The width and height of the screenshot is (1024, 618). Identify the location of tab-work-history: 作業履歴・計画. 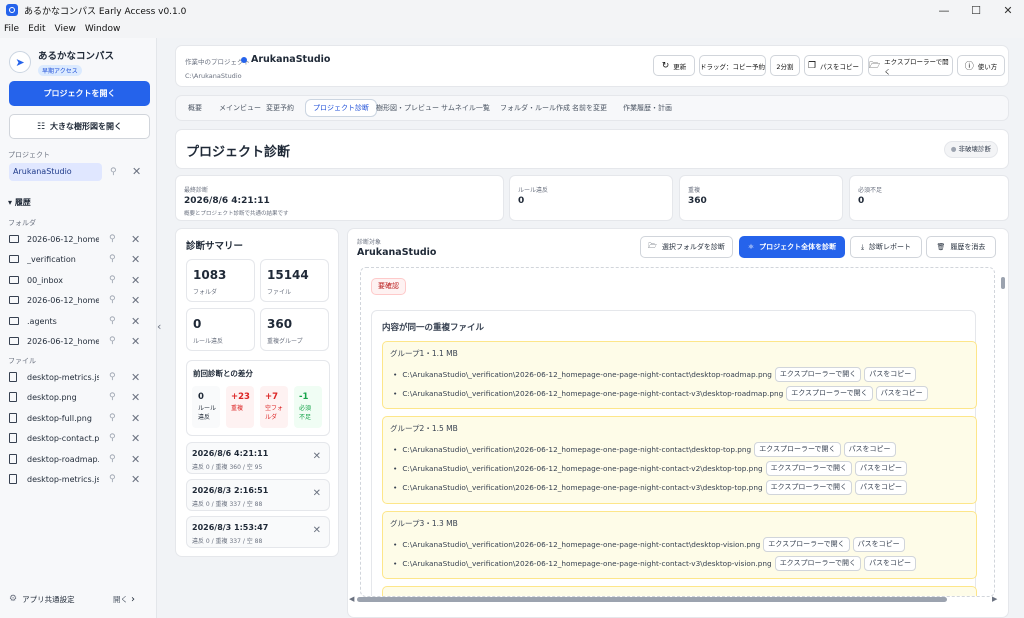
(647, 108).